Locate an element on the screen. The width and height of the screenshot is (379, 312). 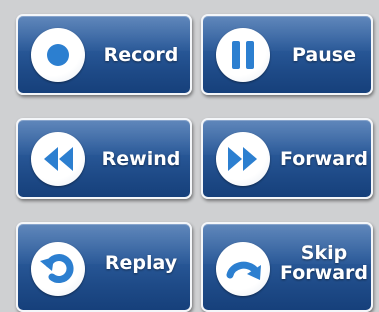
skip-forward-button-label: Skip Forward is located at coordinates (324, 263).